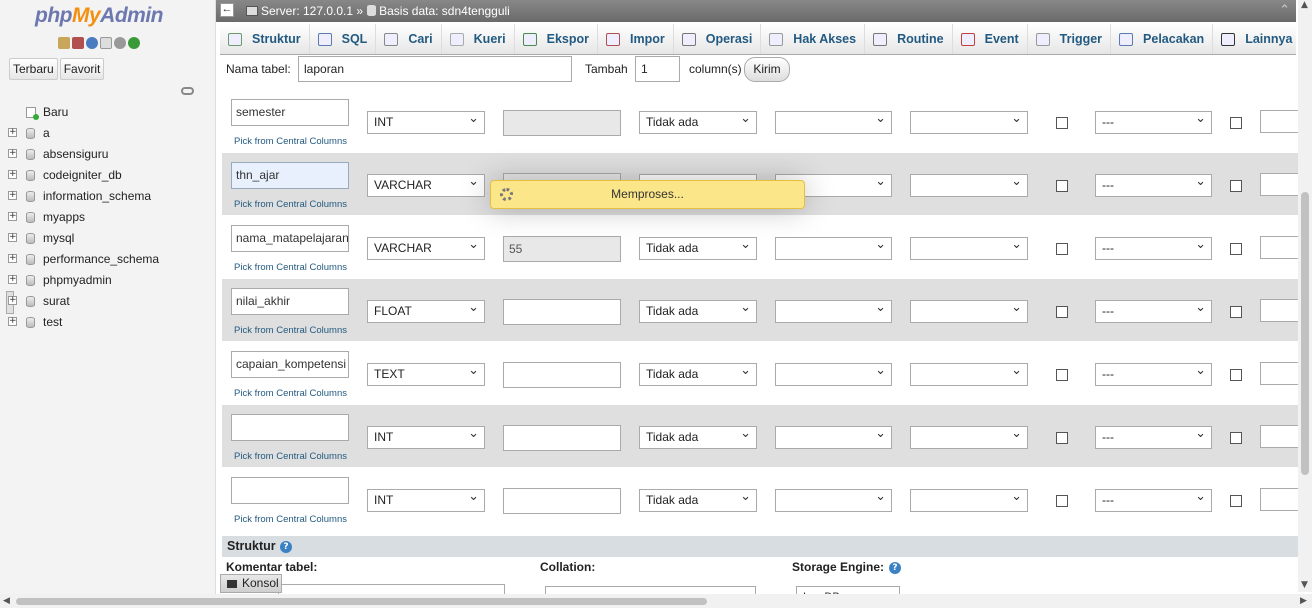  What do you see at coordinates (120, 43) in the screenshot?
I see `settings-icon` at bounding box center [120, 43].